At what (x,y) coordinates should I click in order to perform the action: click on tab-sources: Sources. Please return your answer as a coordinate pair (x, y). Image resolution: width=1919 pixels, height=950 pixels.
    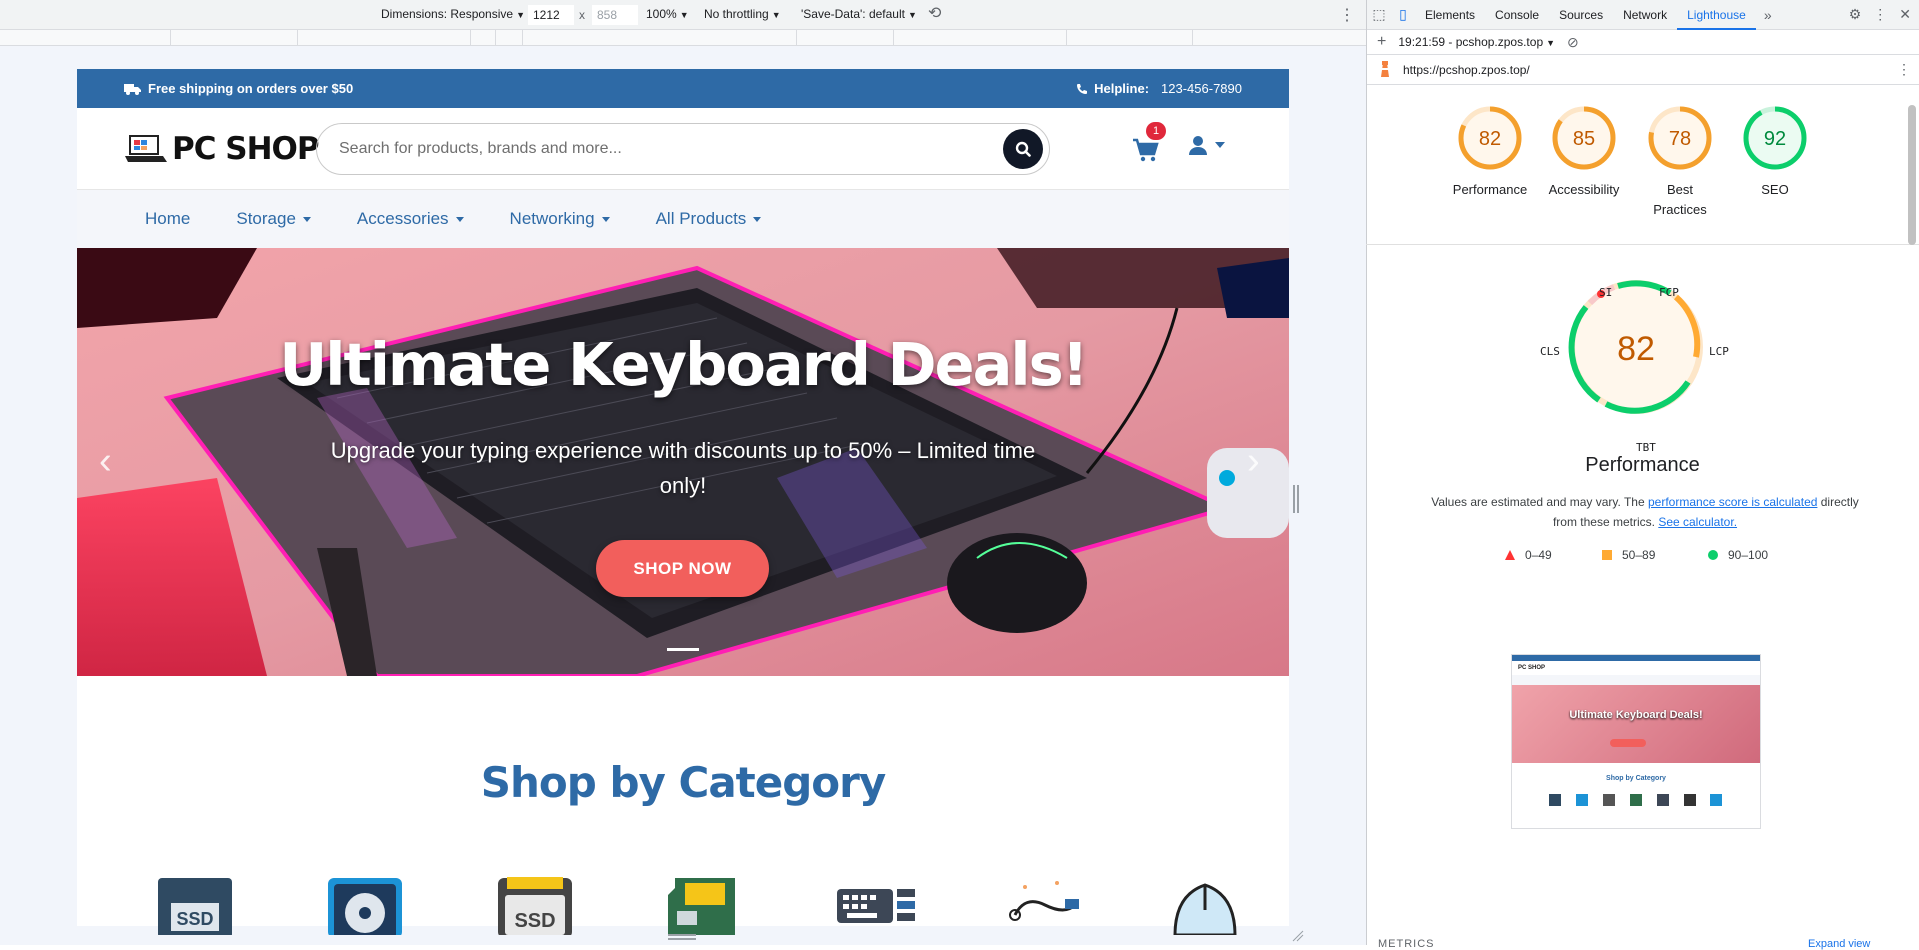
    Looking at the image, I should click on (1581, 15).